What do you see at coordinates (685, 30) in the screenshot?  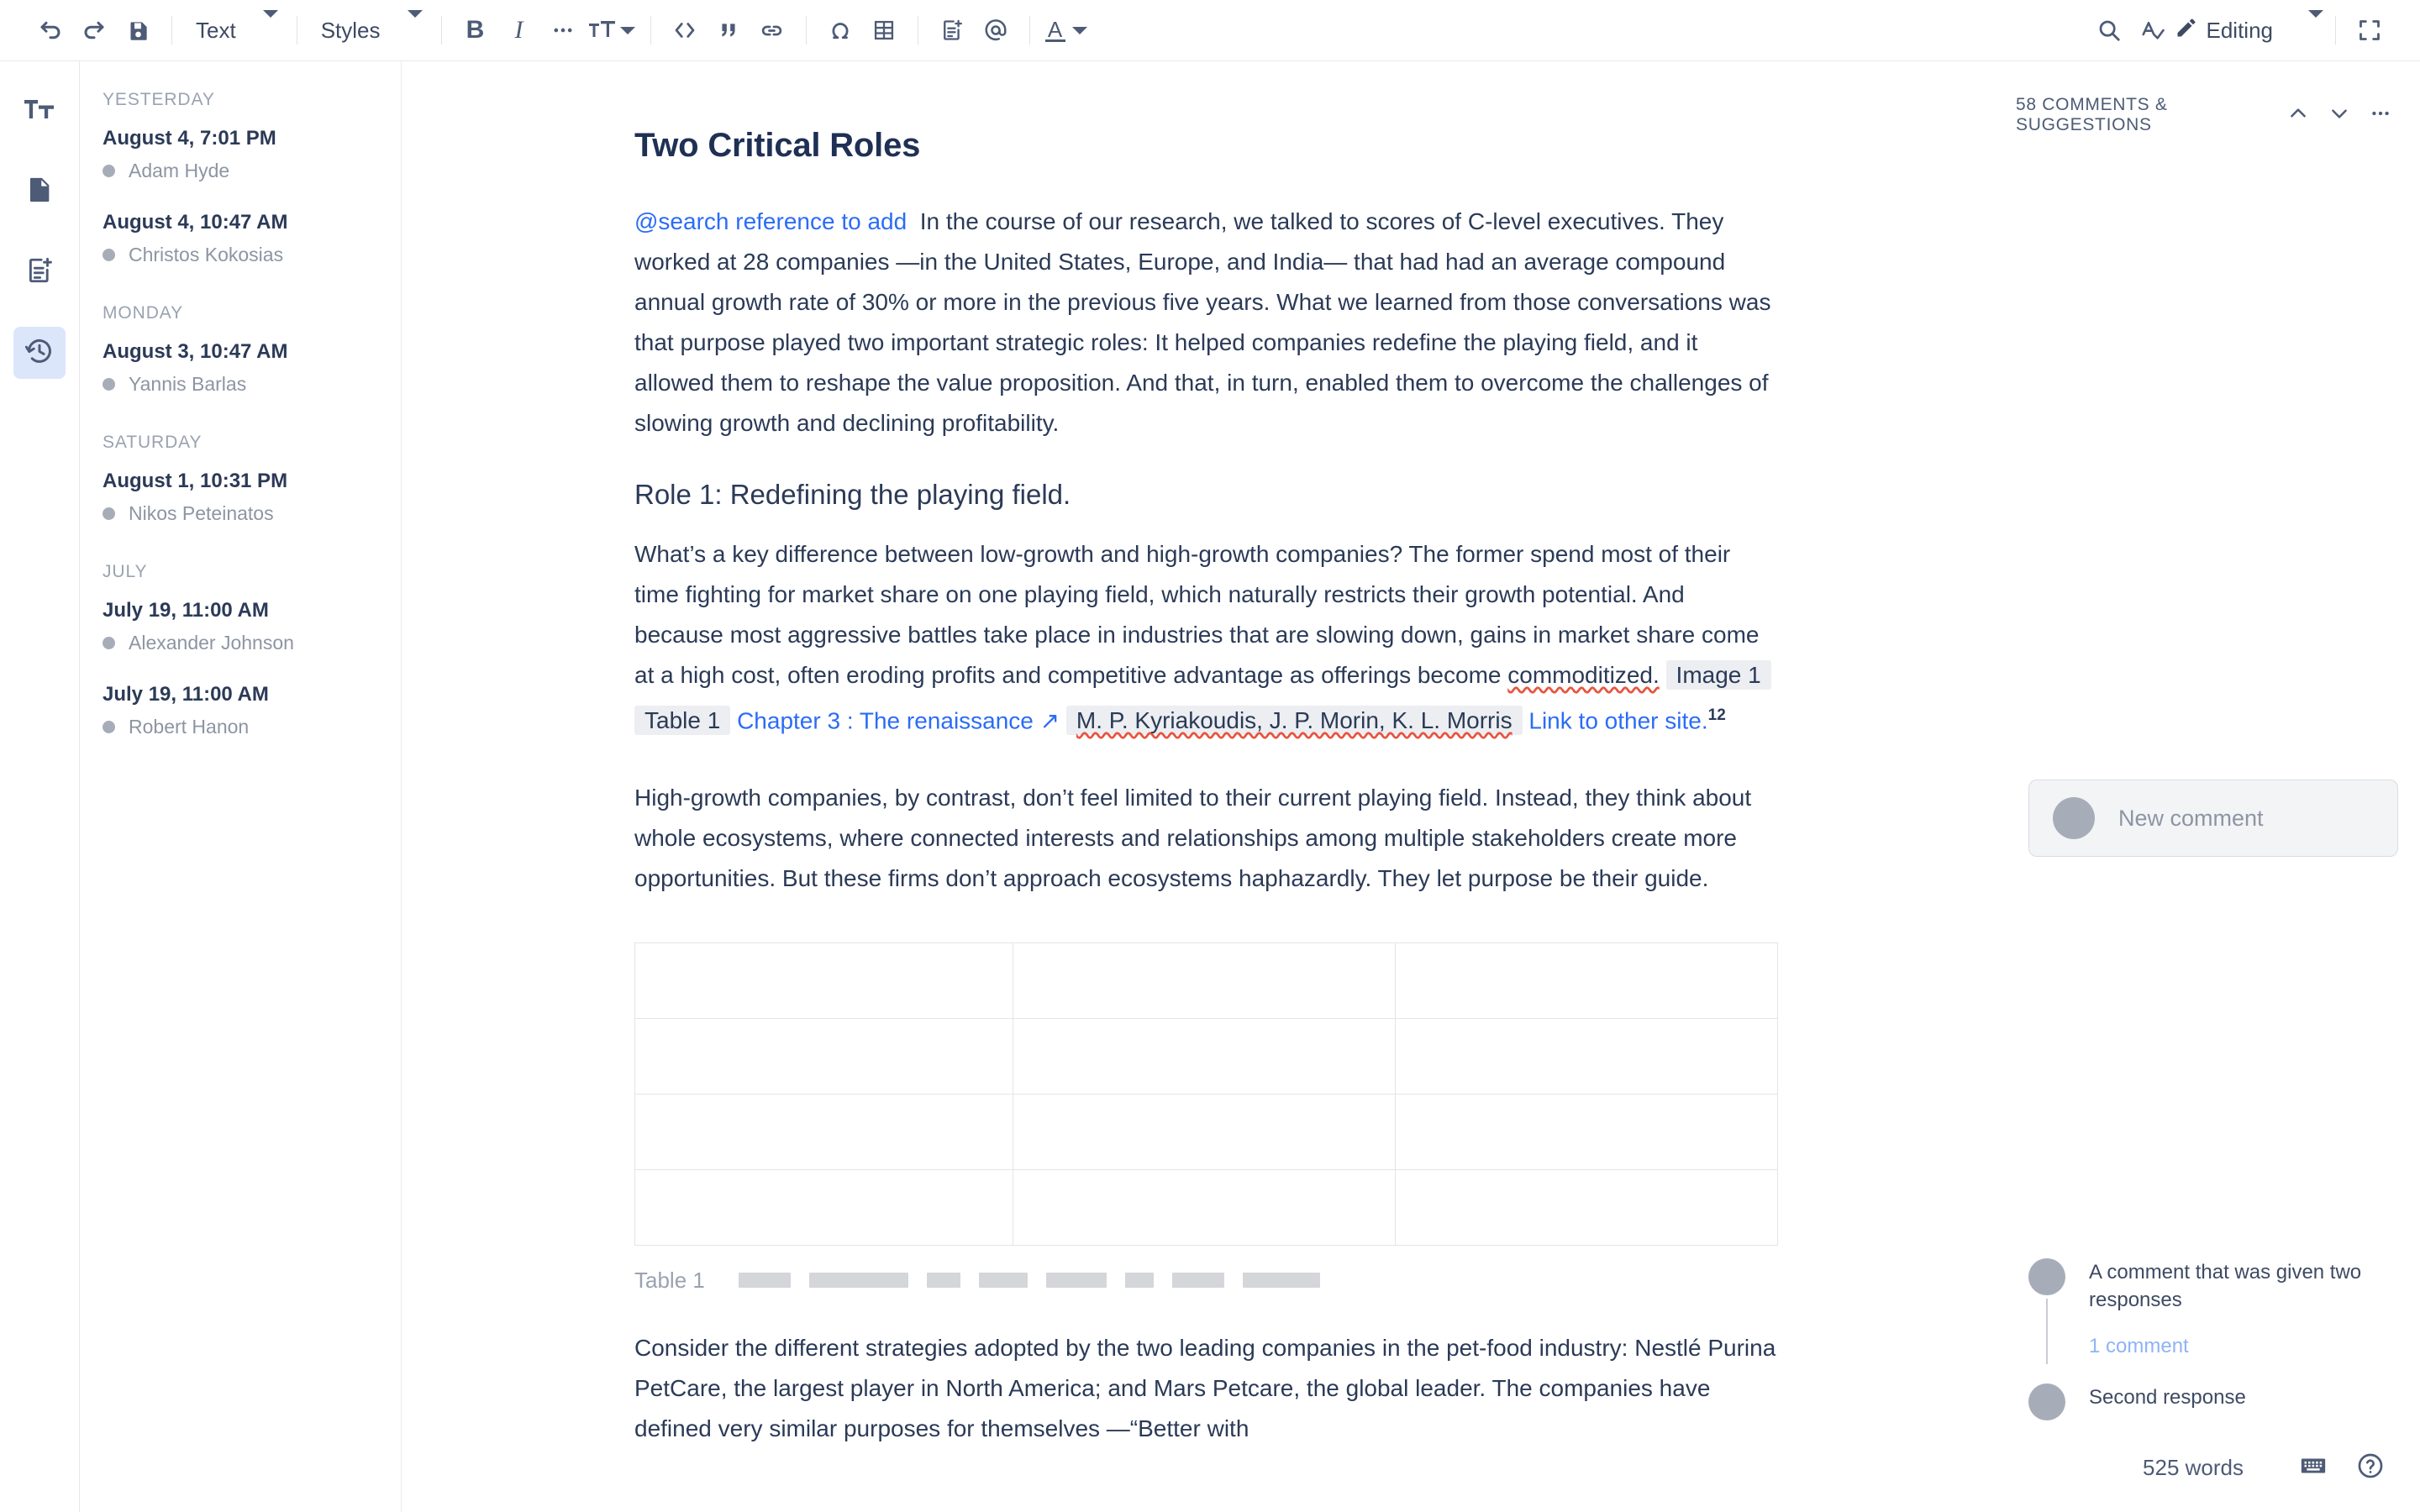 I see `code-button` at bounding box center [685, 30].